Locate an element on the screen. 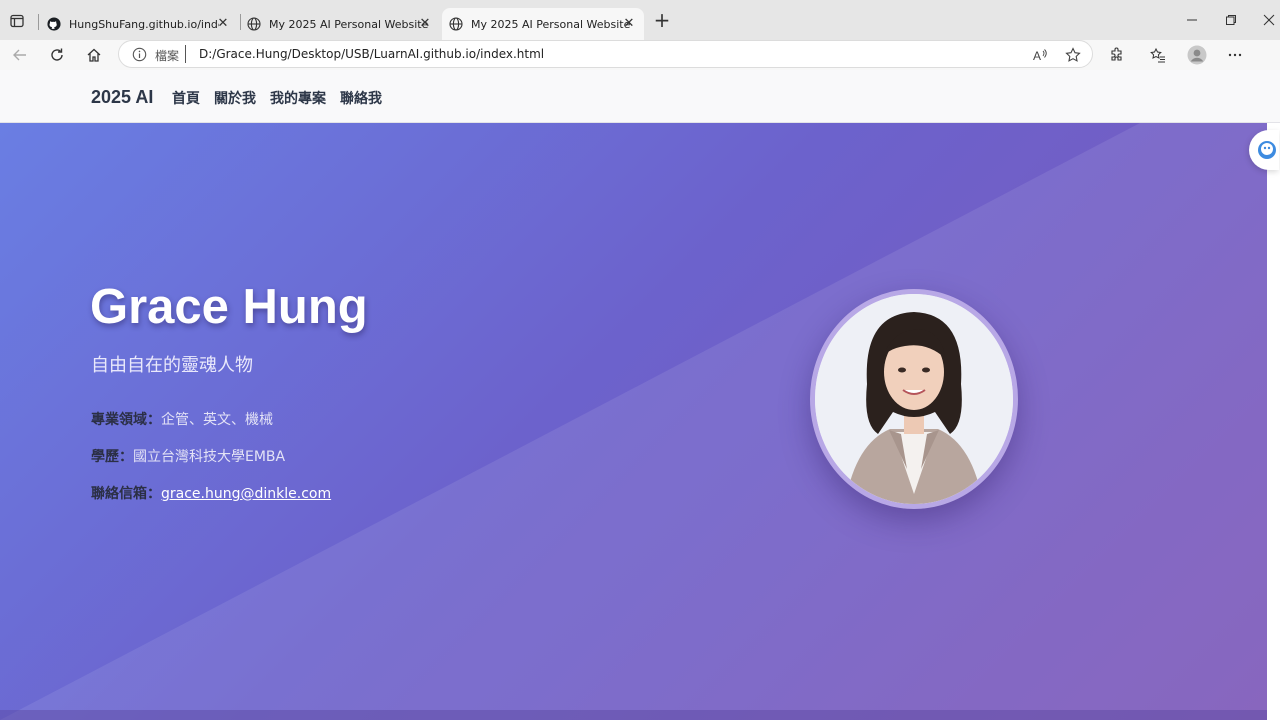 Image resolution: width=1280 pixels, height=720 pixels. info-specialty: 專業領域：企管、英文、機械 is located at coordinates (182, 419).